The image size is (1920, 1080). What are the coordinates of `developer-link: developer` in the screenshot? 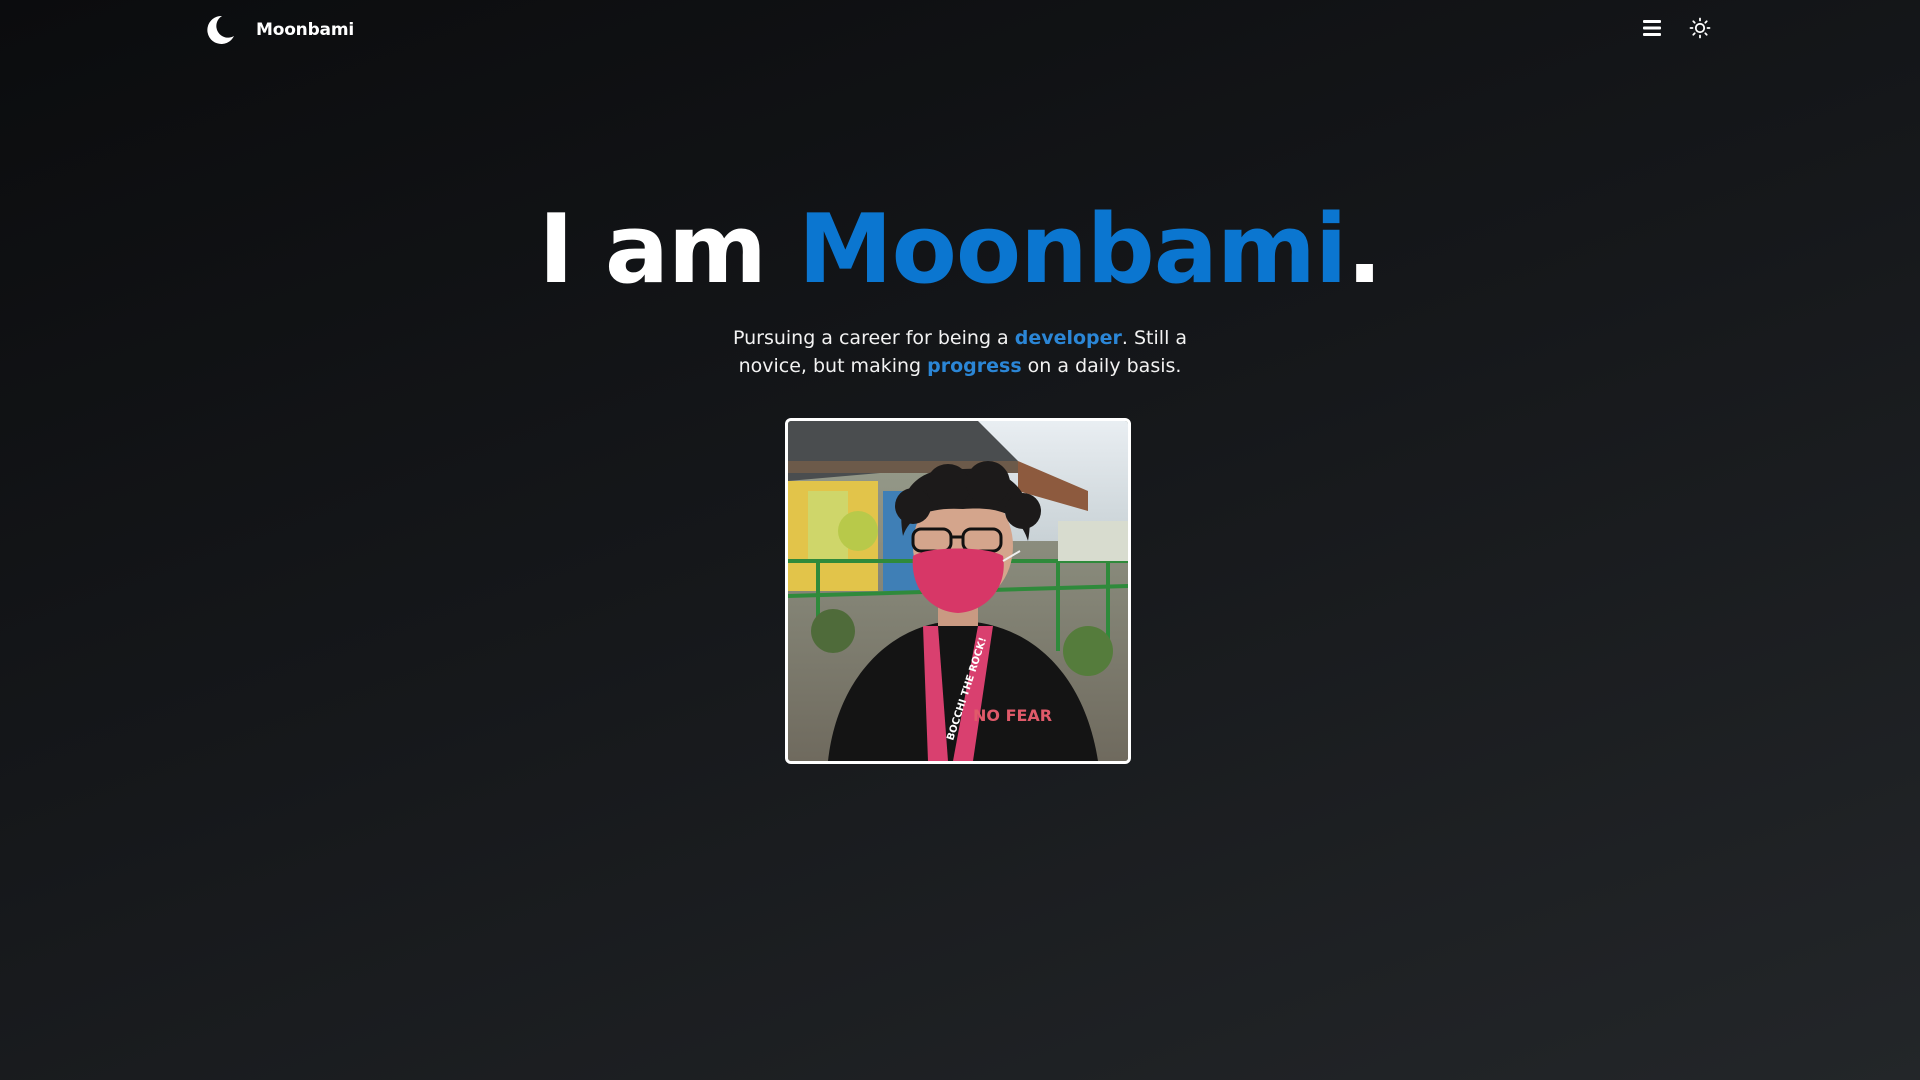 It's located at (1068, 338).